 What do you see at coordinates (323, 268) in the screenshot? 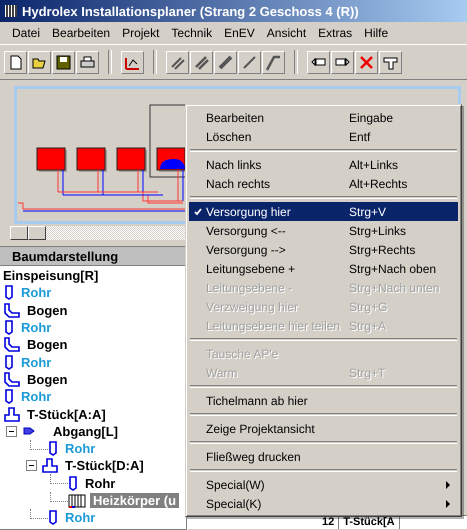
I see `context-menu-item: Leitungsebene + Strg+Nach oben` at bounding box center [323, 268].